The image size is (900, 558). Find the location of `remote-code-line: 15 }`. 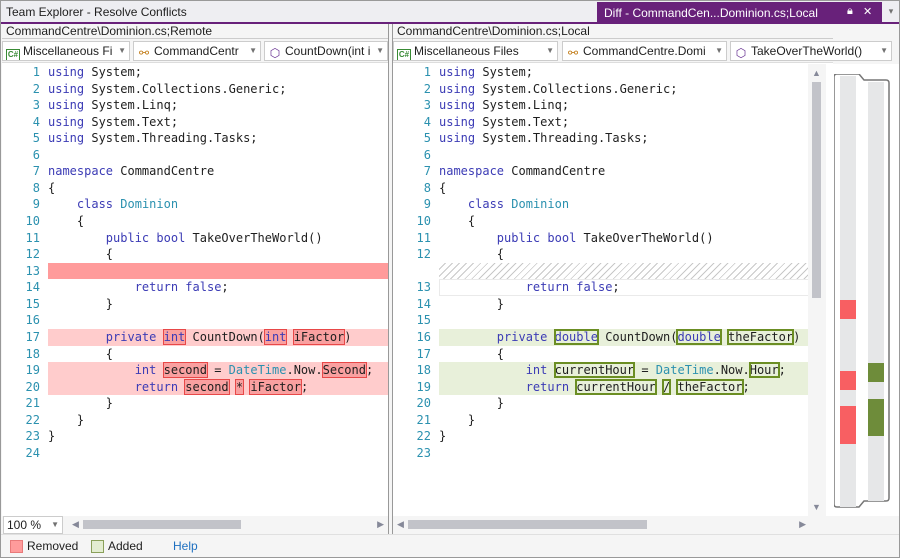

remote-code-line: 15 } is located at coordinates (195, 304).